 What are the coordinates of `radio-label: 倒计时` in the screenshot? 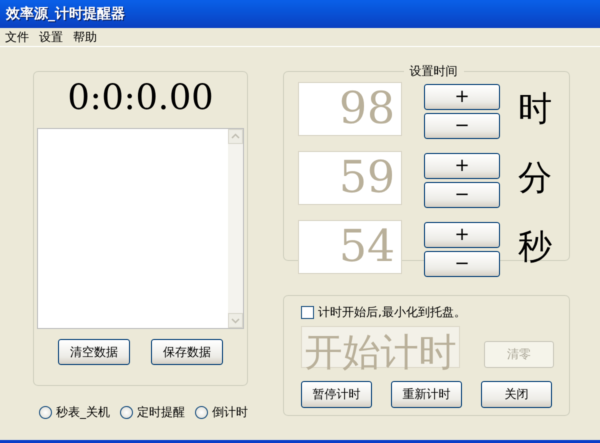 It's located at (230, 412).